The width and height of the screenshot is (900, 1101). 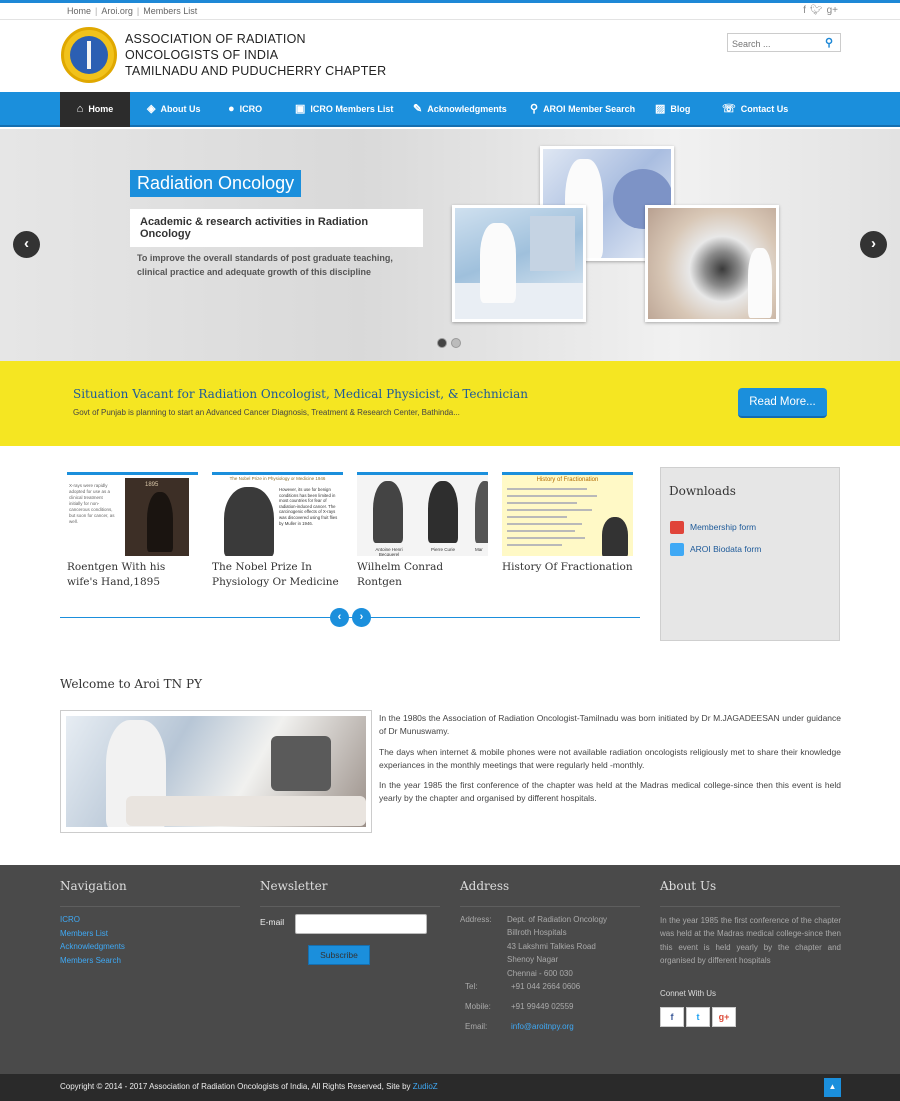 What do you see at coordinates (551, 946) in the screenshot?
I see `address-line: 43 Lakshmi Talkies Road` at bounding box center [551, 946].